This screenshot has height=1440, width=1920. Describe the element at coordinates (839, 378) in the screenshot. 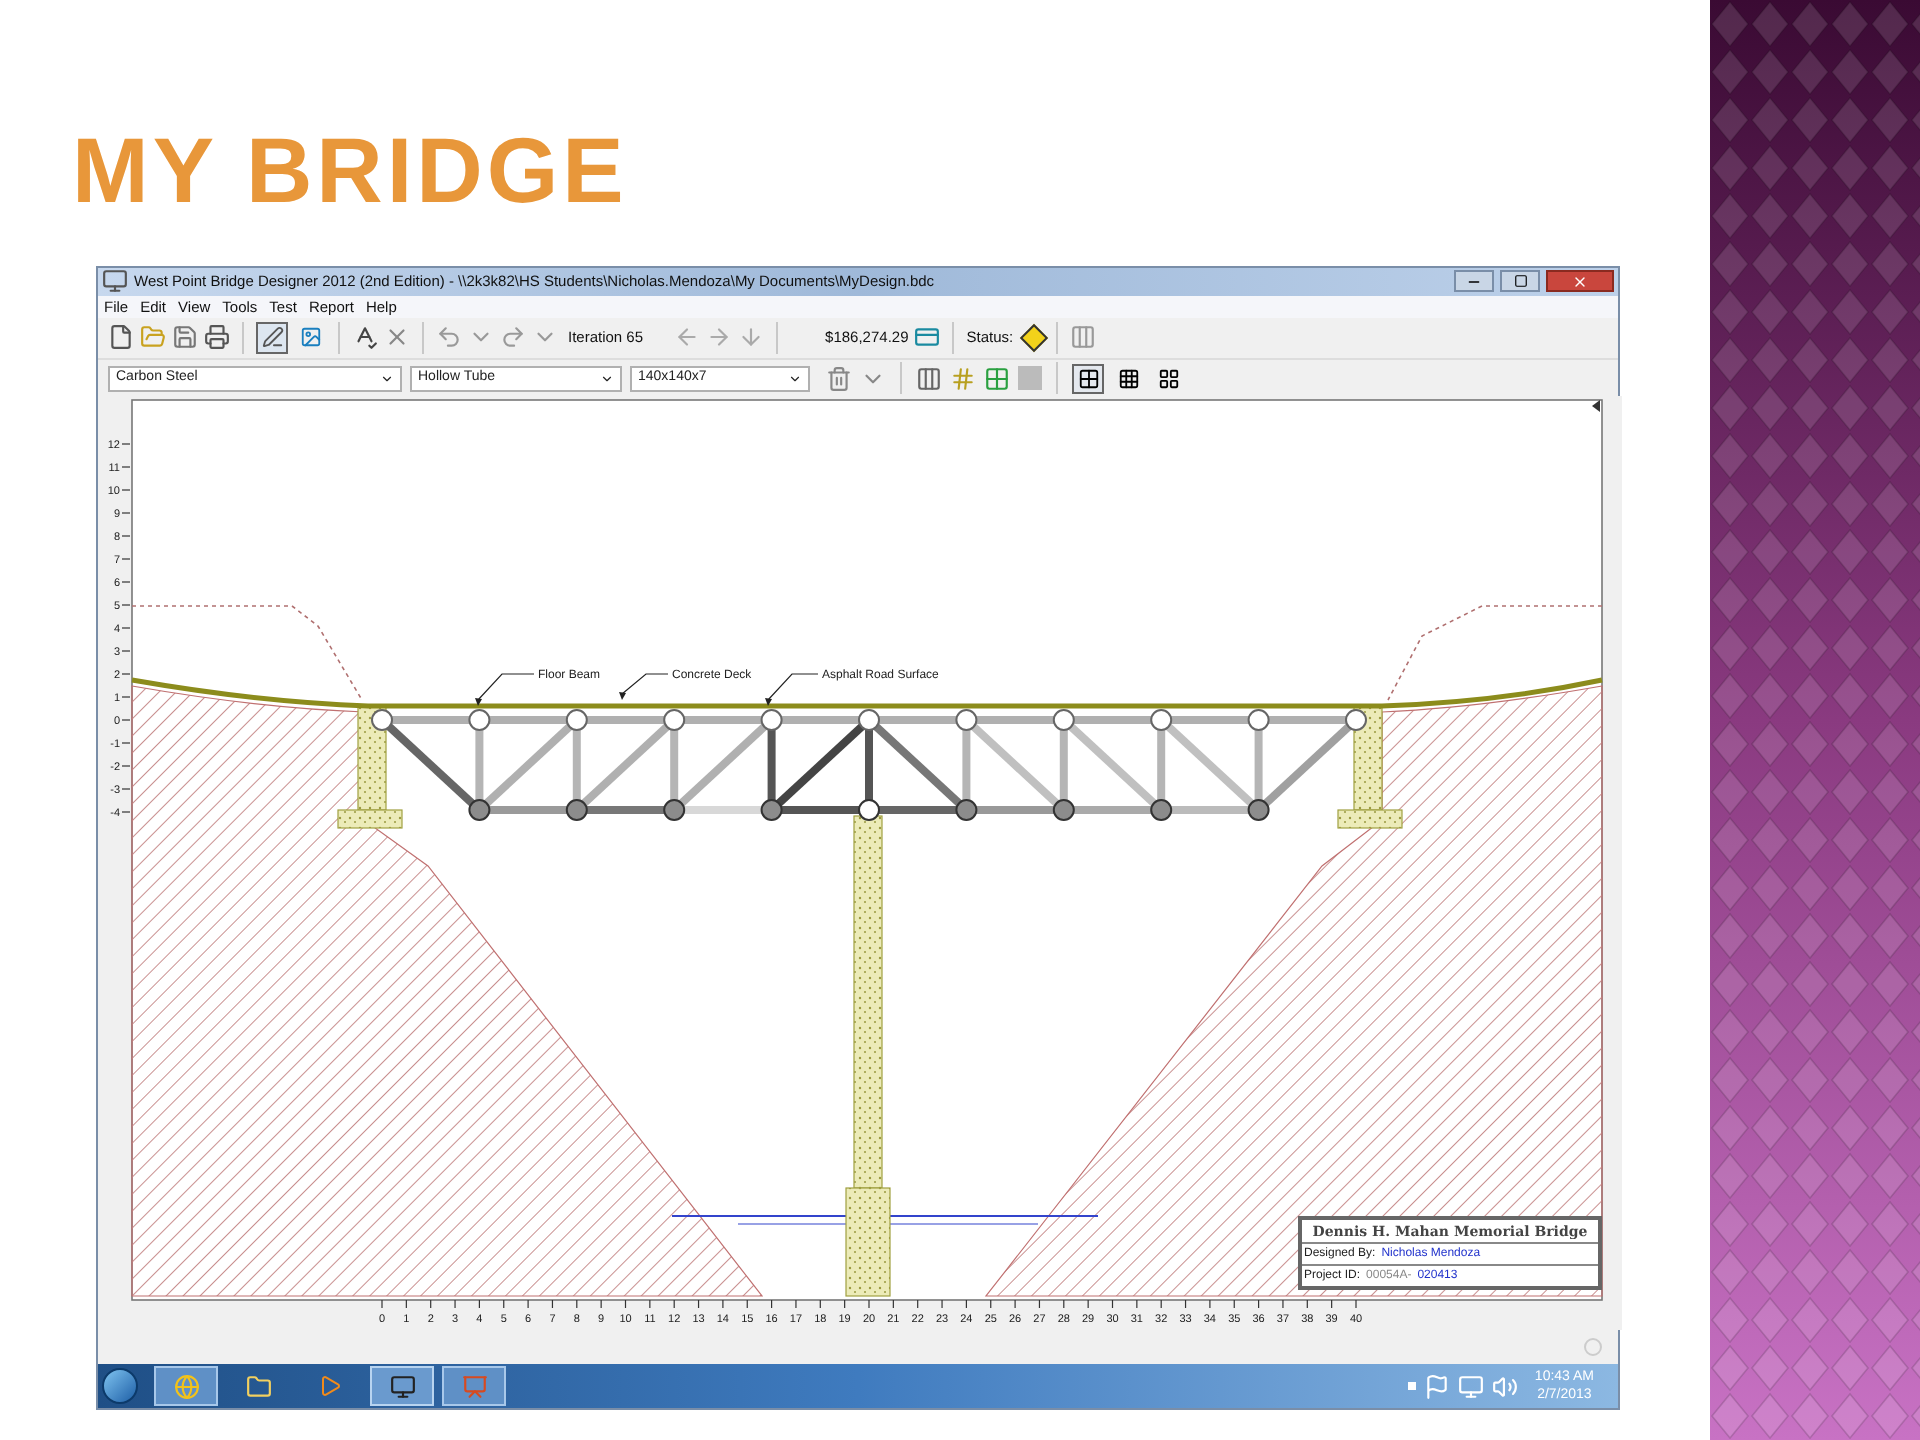

I see `trash-icon` at that location.